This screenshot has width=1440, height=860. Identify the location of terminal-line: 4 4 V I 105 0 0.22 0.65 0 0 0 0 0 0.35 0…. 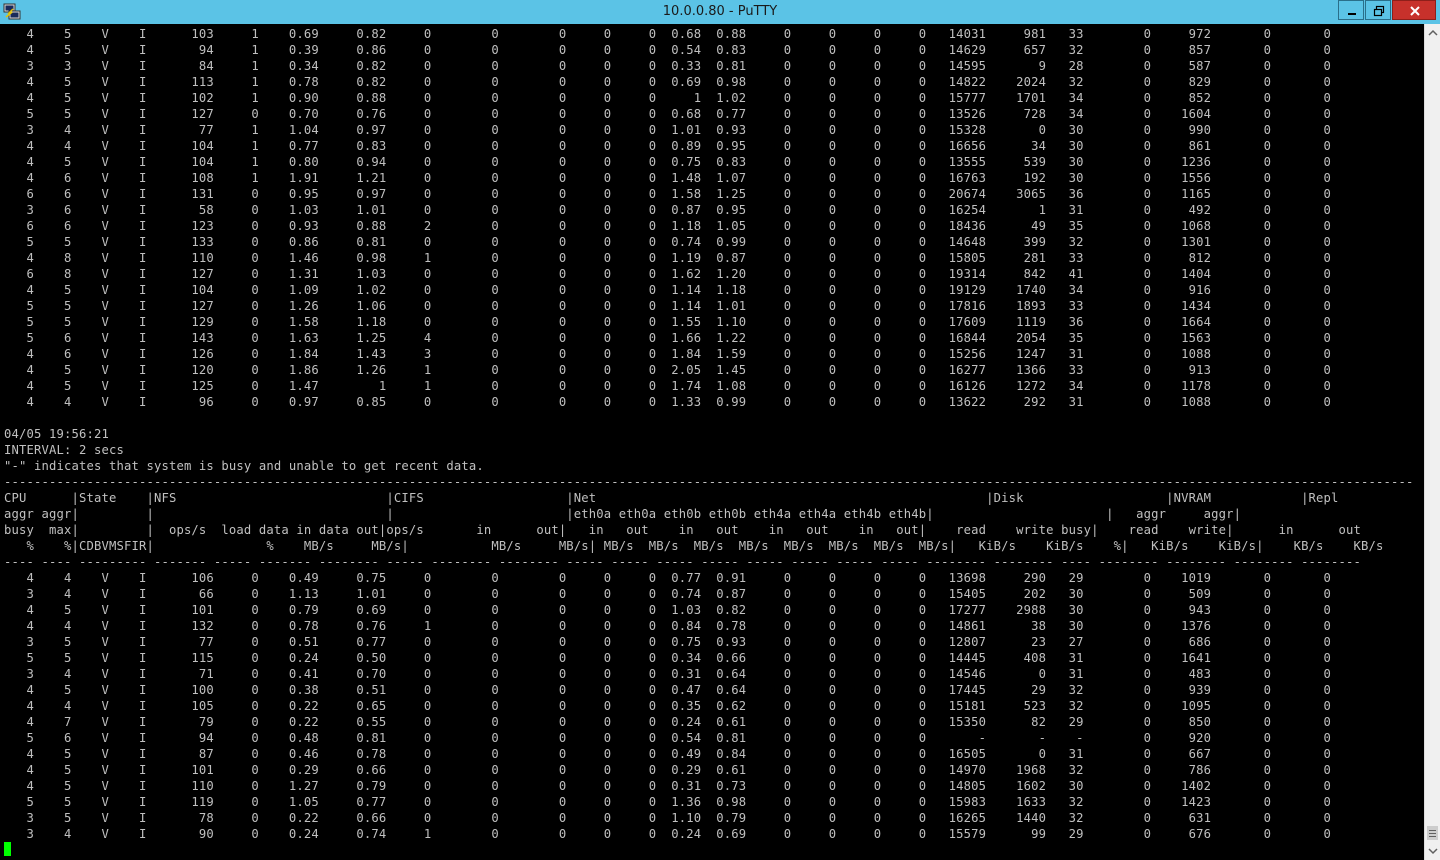
(668, 706).